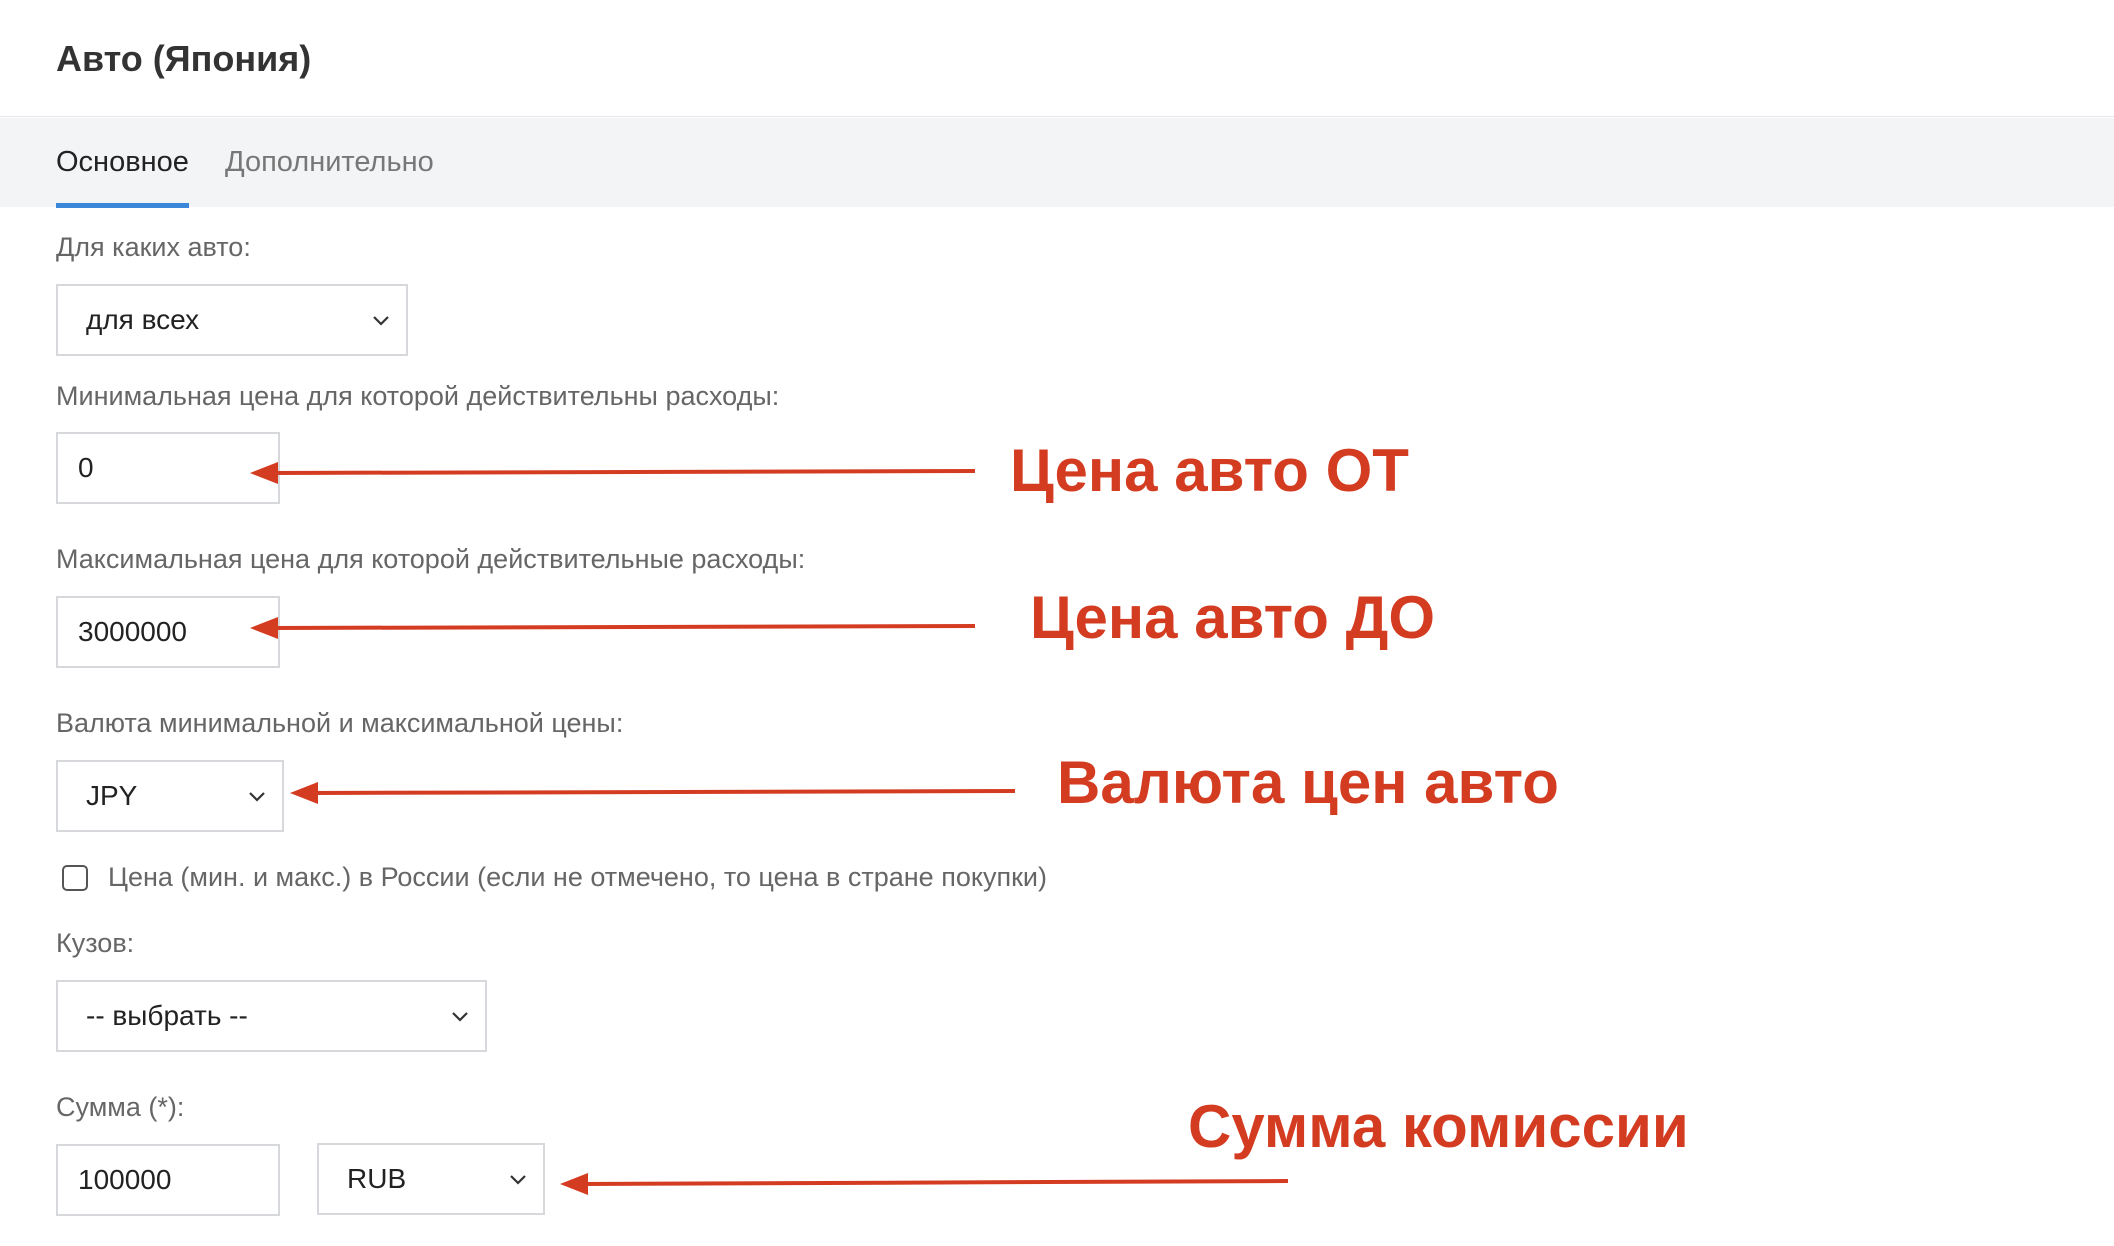 The image size is (2114, 1246). What do you see at coordinates (125, 1179) in the screenshot?
I see `sum-value: 100000` at bounding box center [125, 1179].